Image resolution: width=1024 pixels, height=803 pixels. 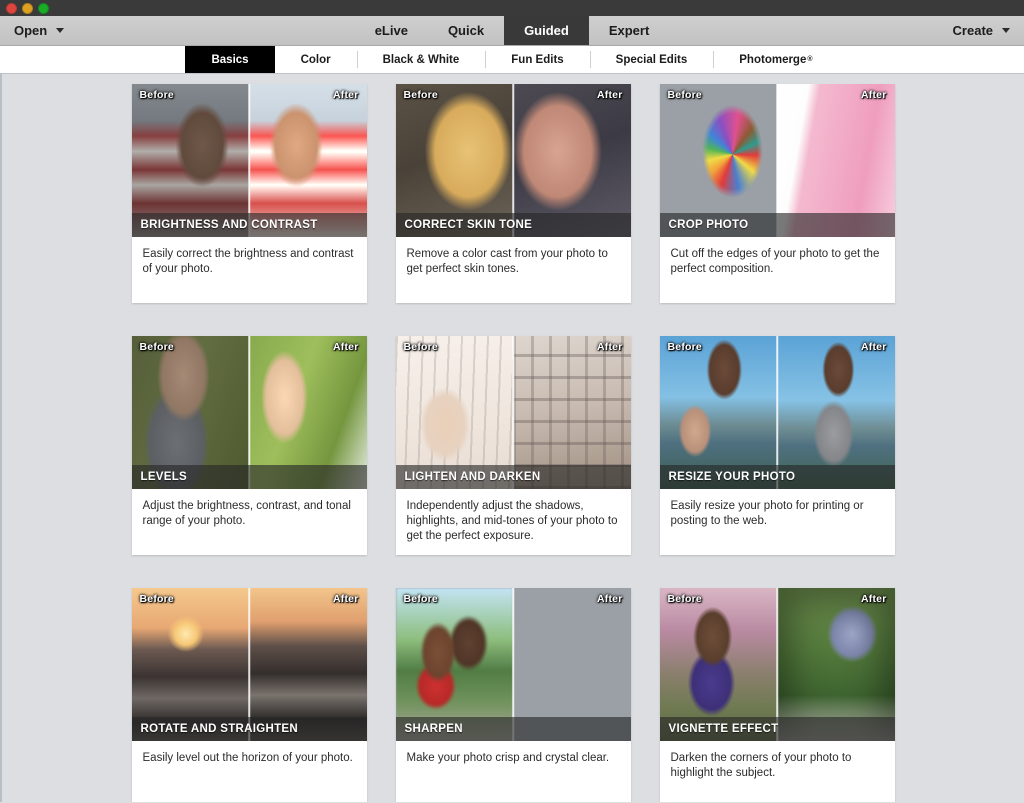 I want to click on main-menubar: Open eLive Quick Guided Expert Create, so click(x=512, y=31).